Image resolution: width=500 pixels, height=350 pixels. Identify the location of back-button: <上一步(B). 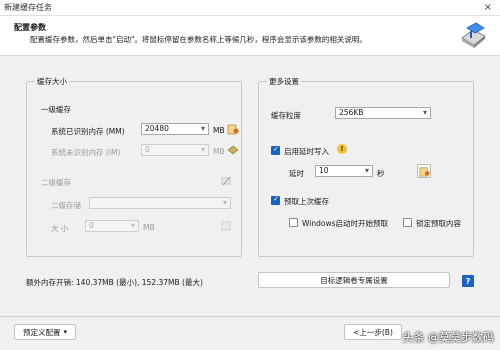
(373, 332).